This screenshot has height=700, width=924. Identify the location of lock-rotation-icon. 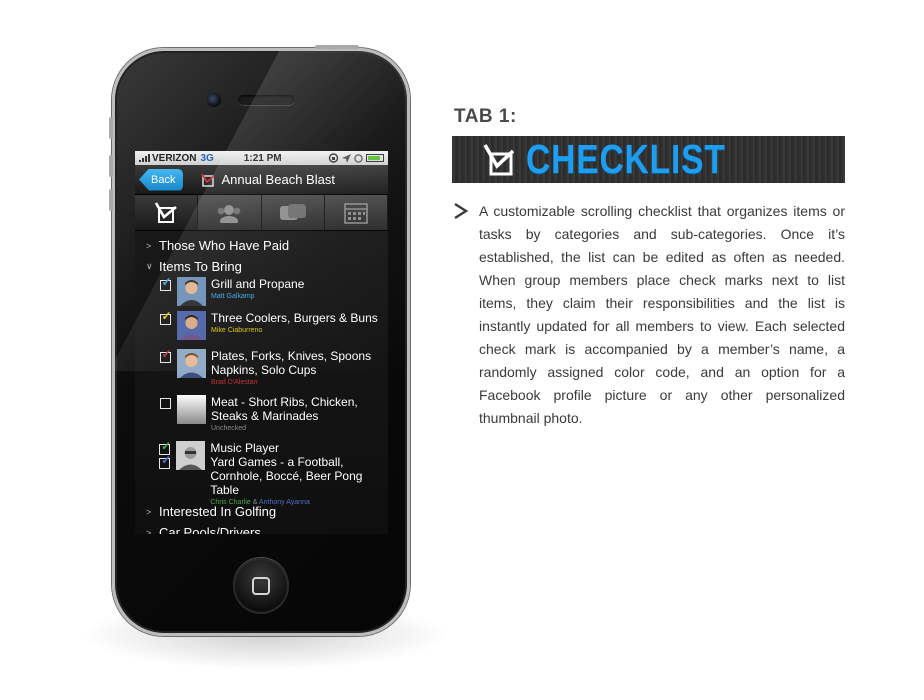
(333, 158).